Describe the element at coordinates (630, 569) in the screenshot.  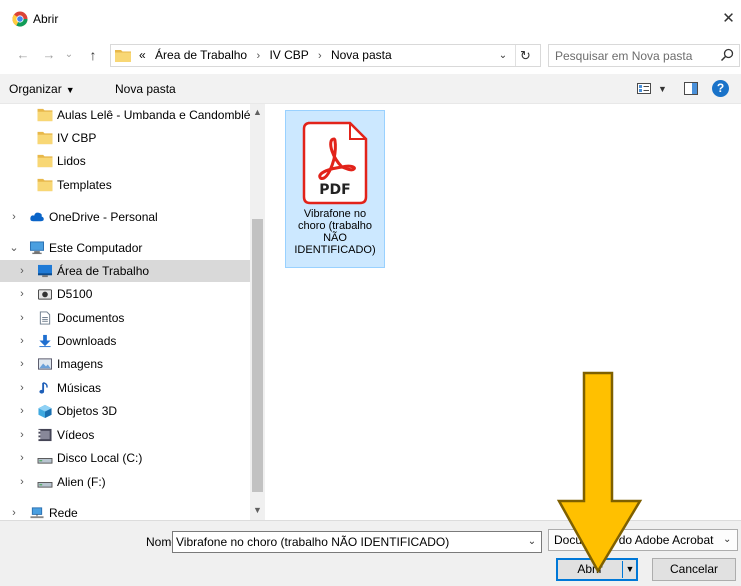
I see `open-options-caret-icon: ▼` at that location.